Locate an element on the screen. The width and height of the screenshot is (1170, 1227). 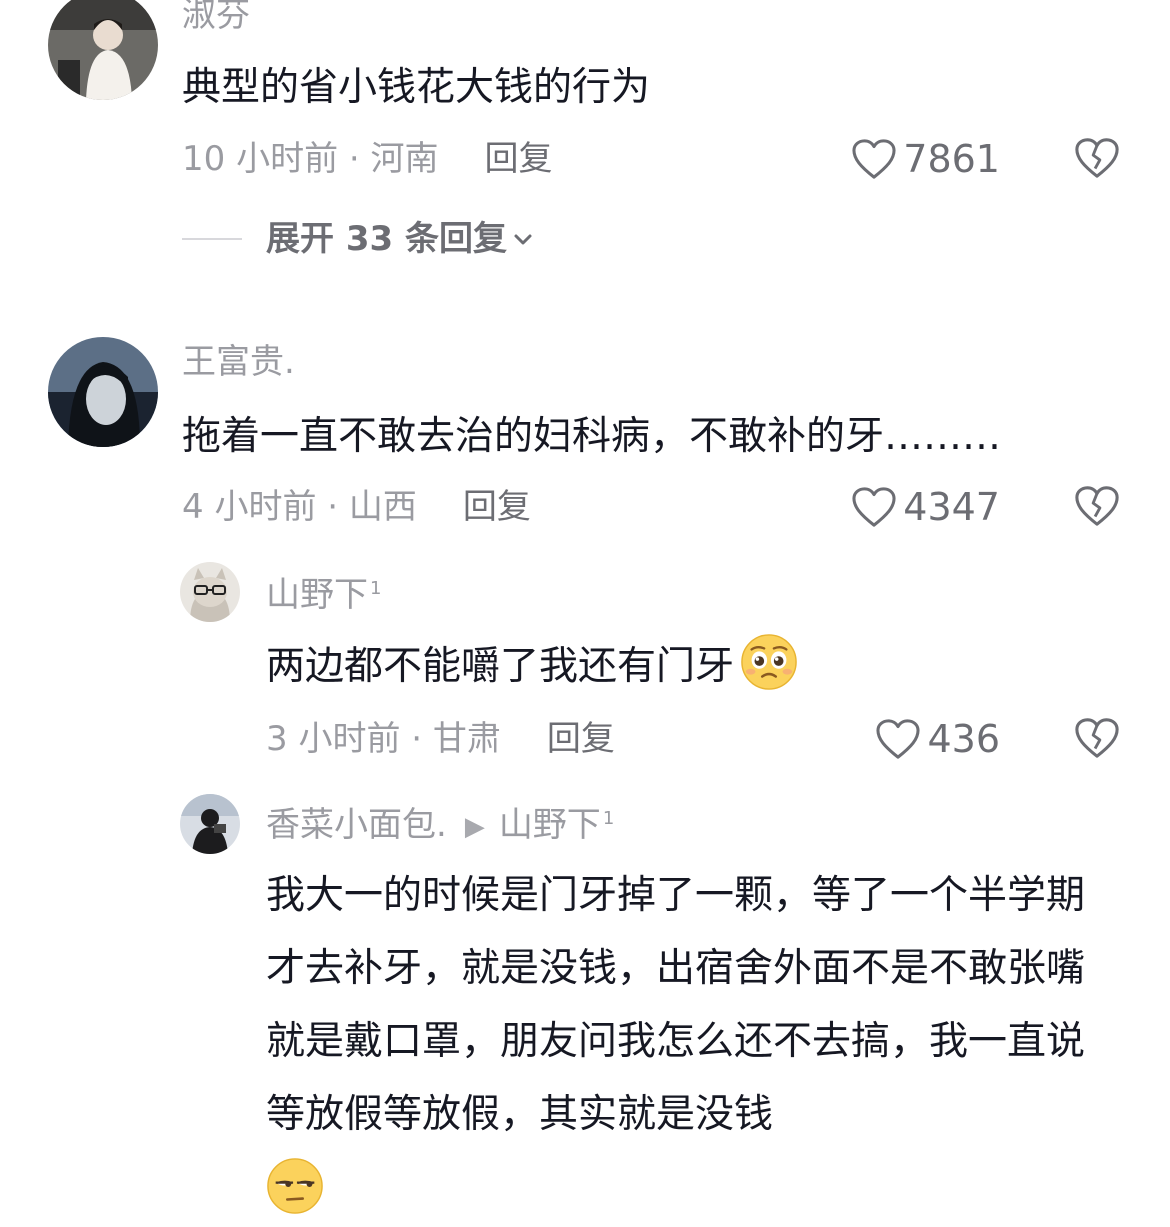
reply-to-username: 山野下 is located at coordinates (550, 825).